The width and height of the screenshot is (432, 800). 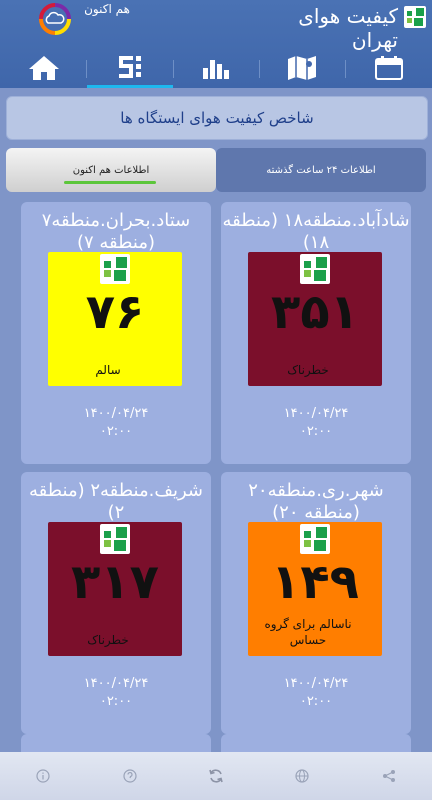 I want to click on refresh-button, so click(x=216, y=776).